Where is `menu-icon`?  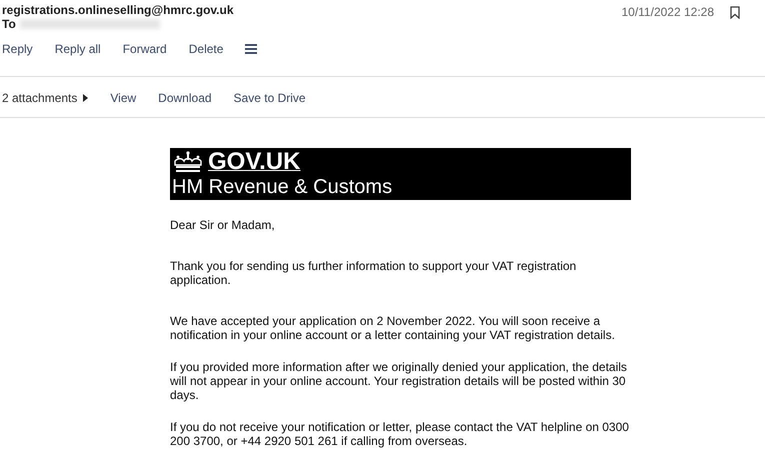
menu-icon is located at coordinates (251, 49).